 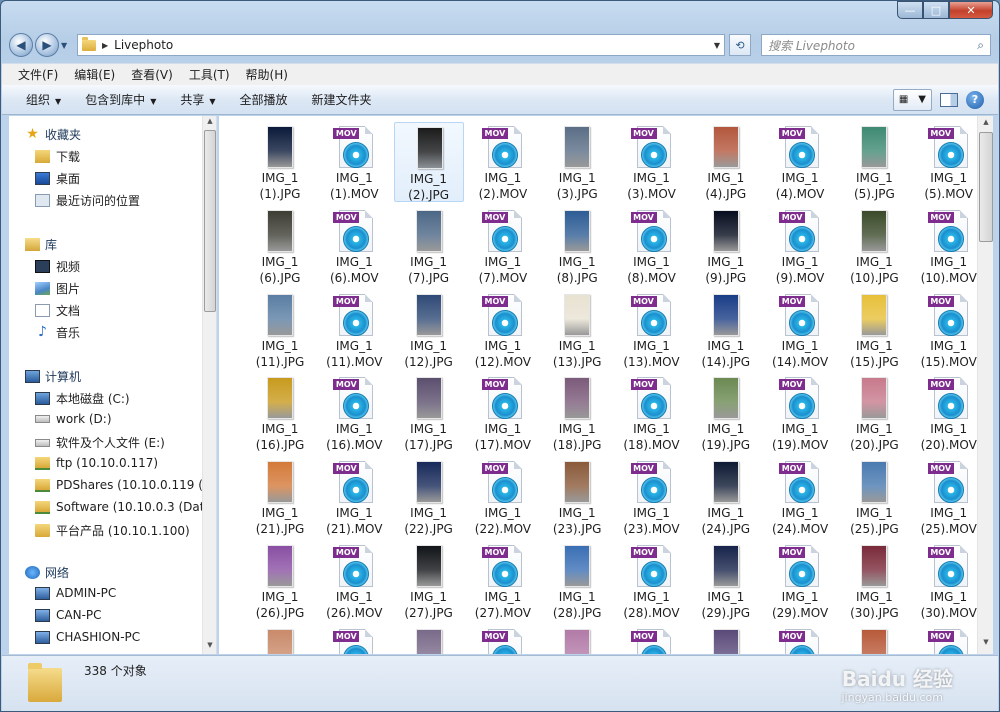 I want to click on nav-item-drive-c: 本地磁盘 (C:), so click(x=120, y=398).